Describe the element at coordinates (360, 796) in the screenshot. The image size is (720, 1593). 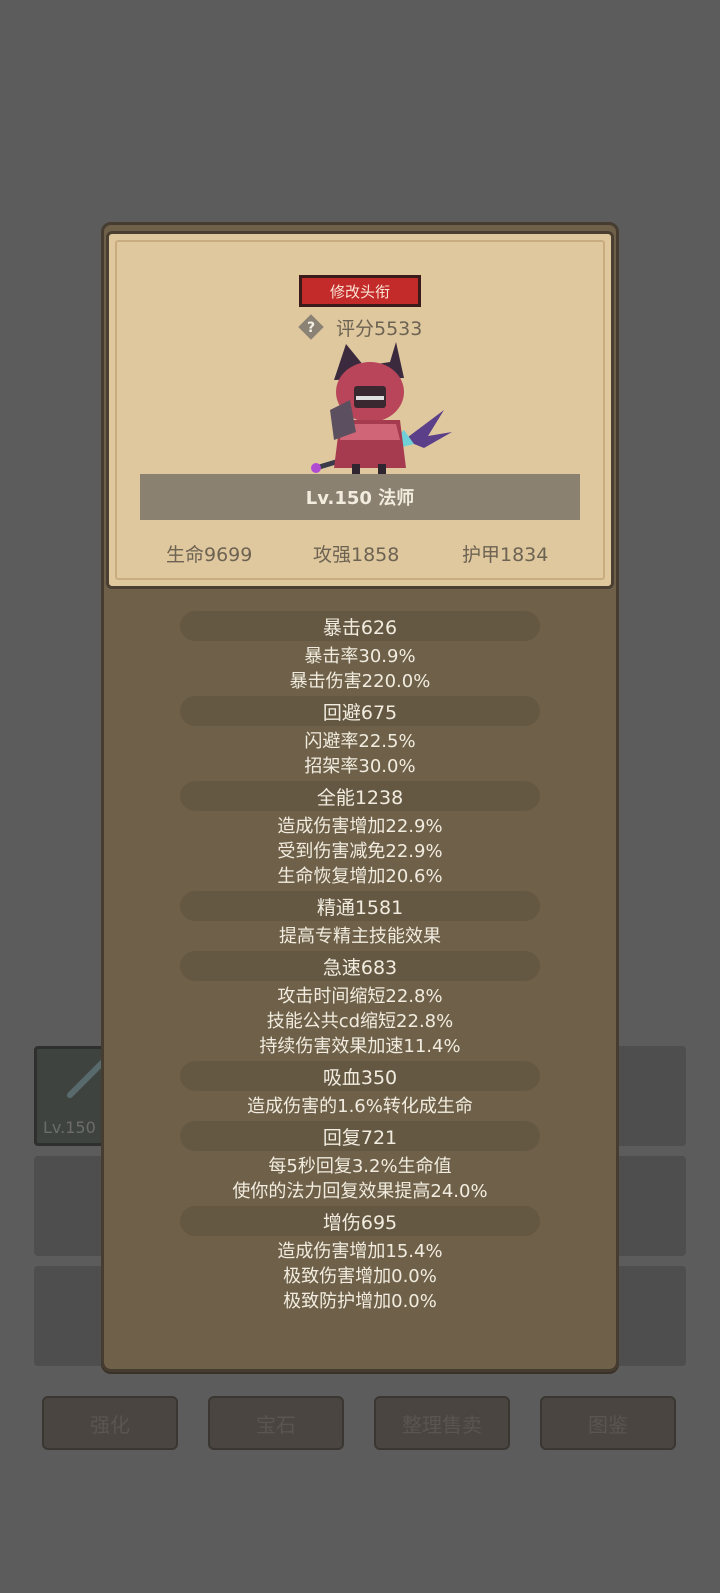
I see `group-header-versatility: 全能1238` at that location.